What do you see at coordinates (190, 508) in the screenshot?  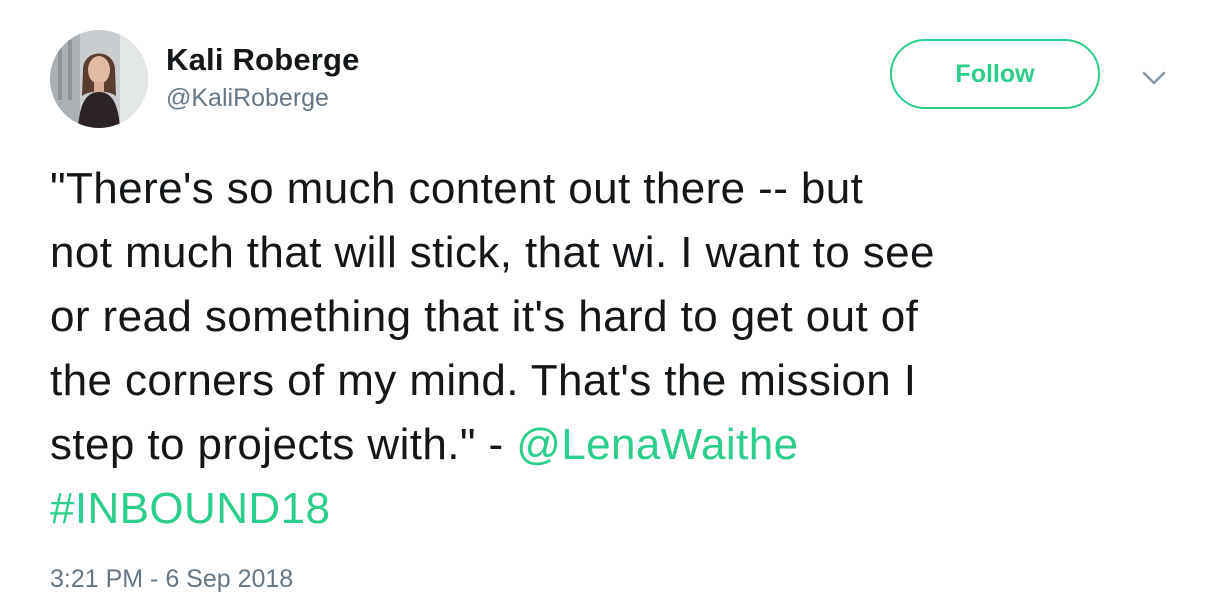 I see `hashtag-link: #INBOUND18` at bounding box center [190, 508].